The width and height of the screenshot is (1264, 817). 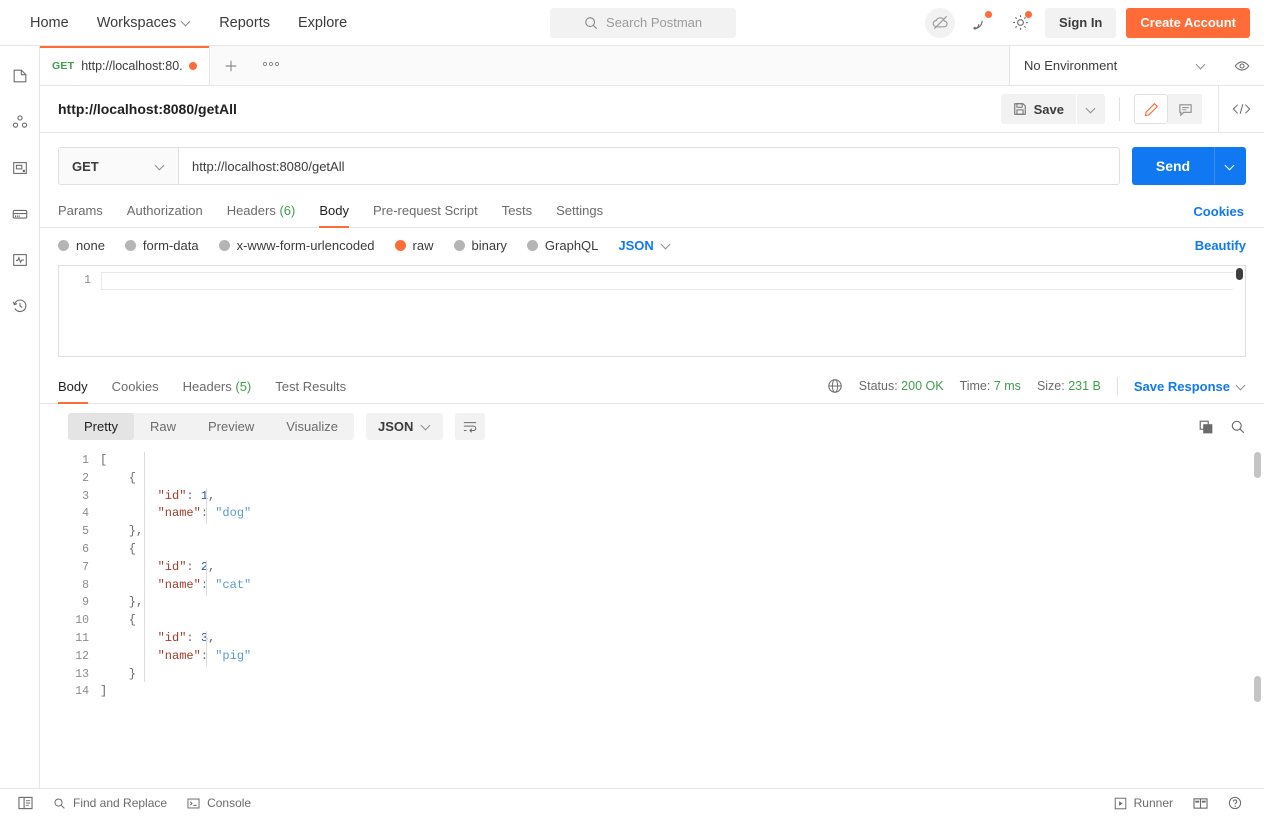 I want to click on word-wrap-button, so click(x=470, y=426).